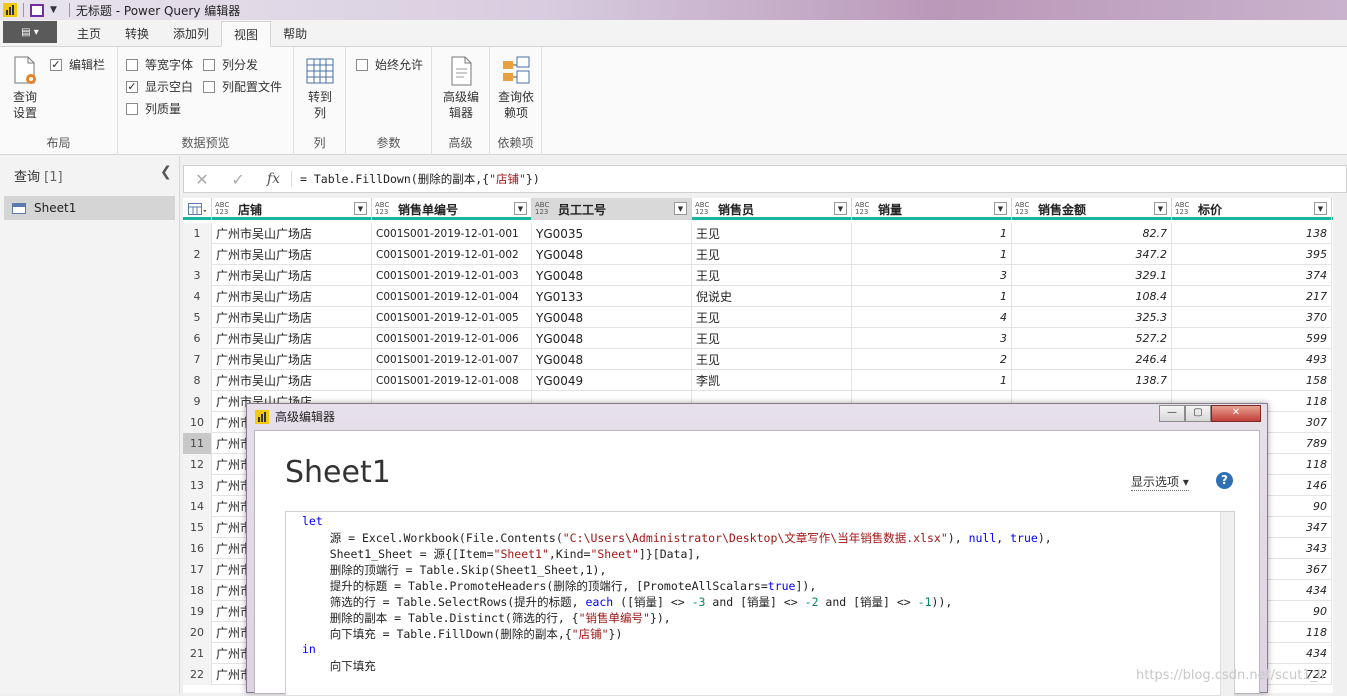 Image resolution: width=1347 pixels, height=696 pixels. Describe the element at coordinates (197, 506) in the screenshot. I see `row-number: 14` at that location.